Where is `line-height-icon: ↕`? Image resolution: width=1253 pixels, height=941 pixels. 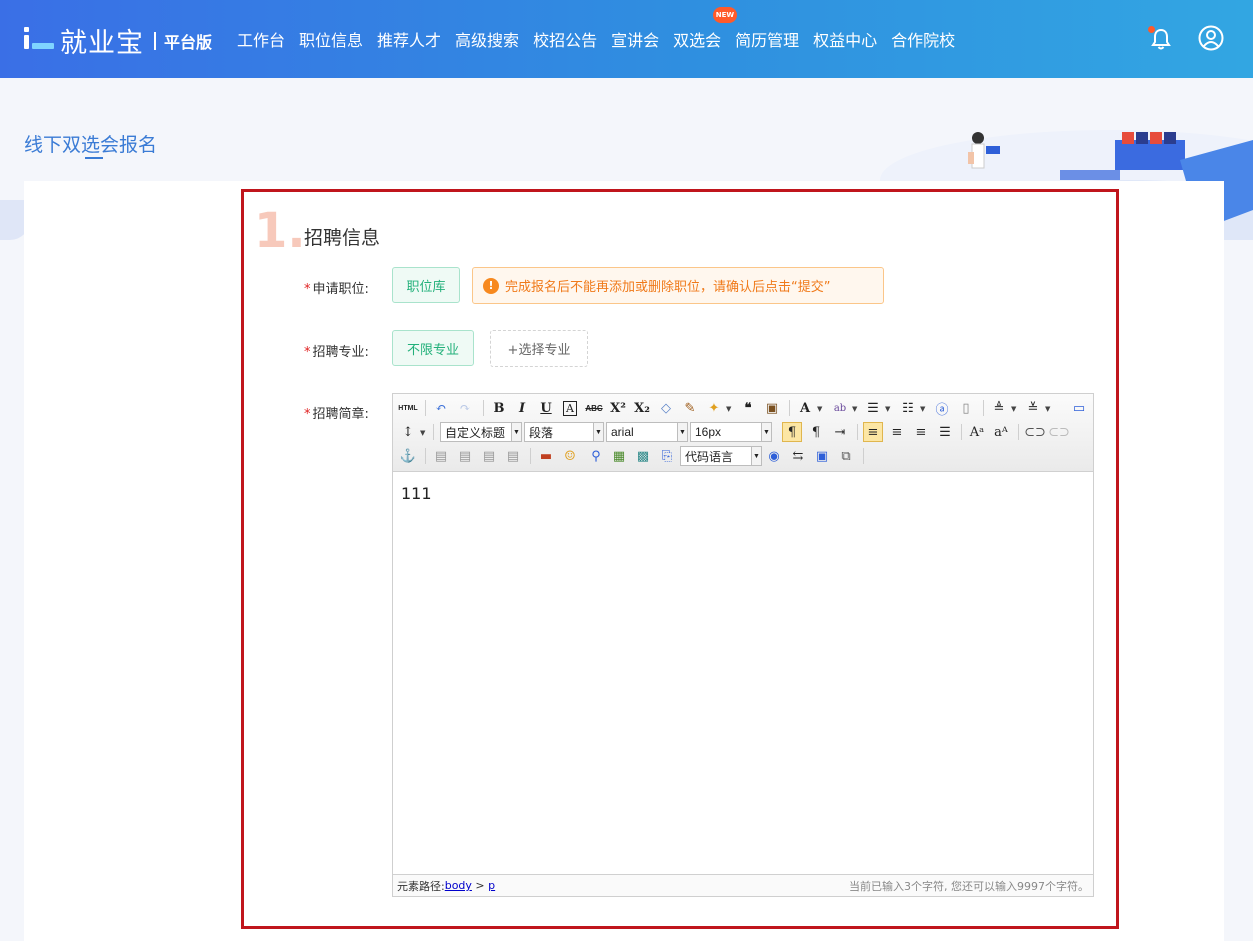 line-height-icon: ↕ is located at coordinates (408, 432).